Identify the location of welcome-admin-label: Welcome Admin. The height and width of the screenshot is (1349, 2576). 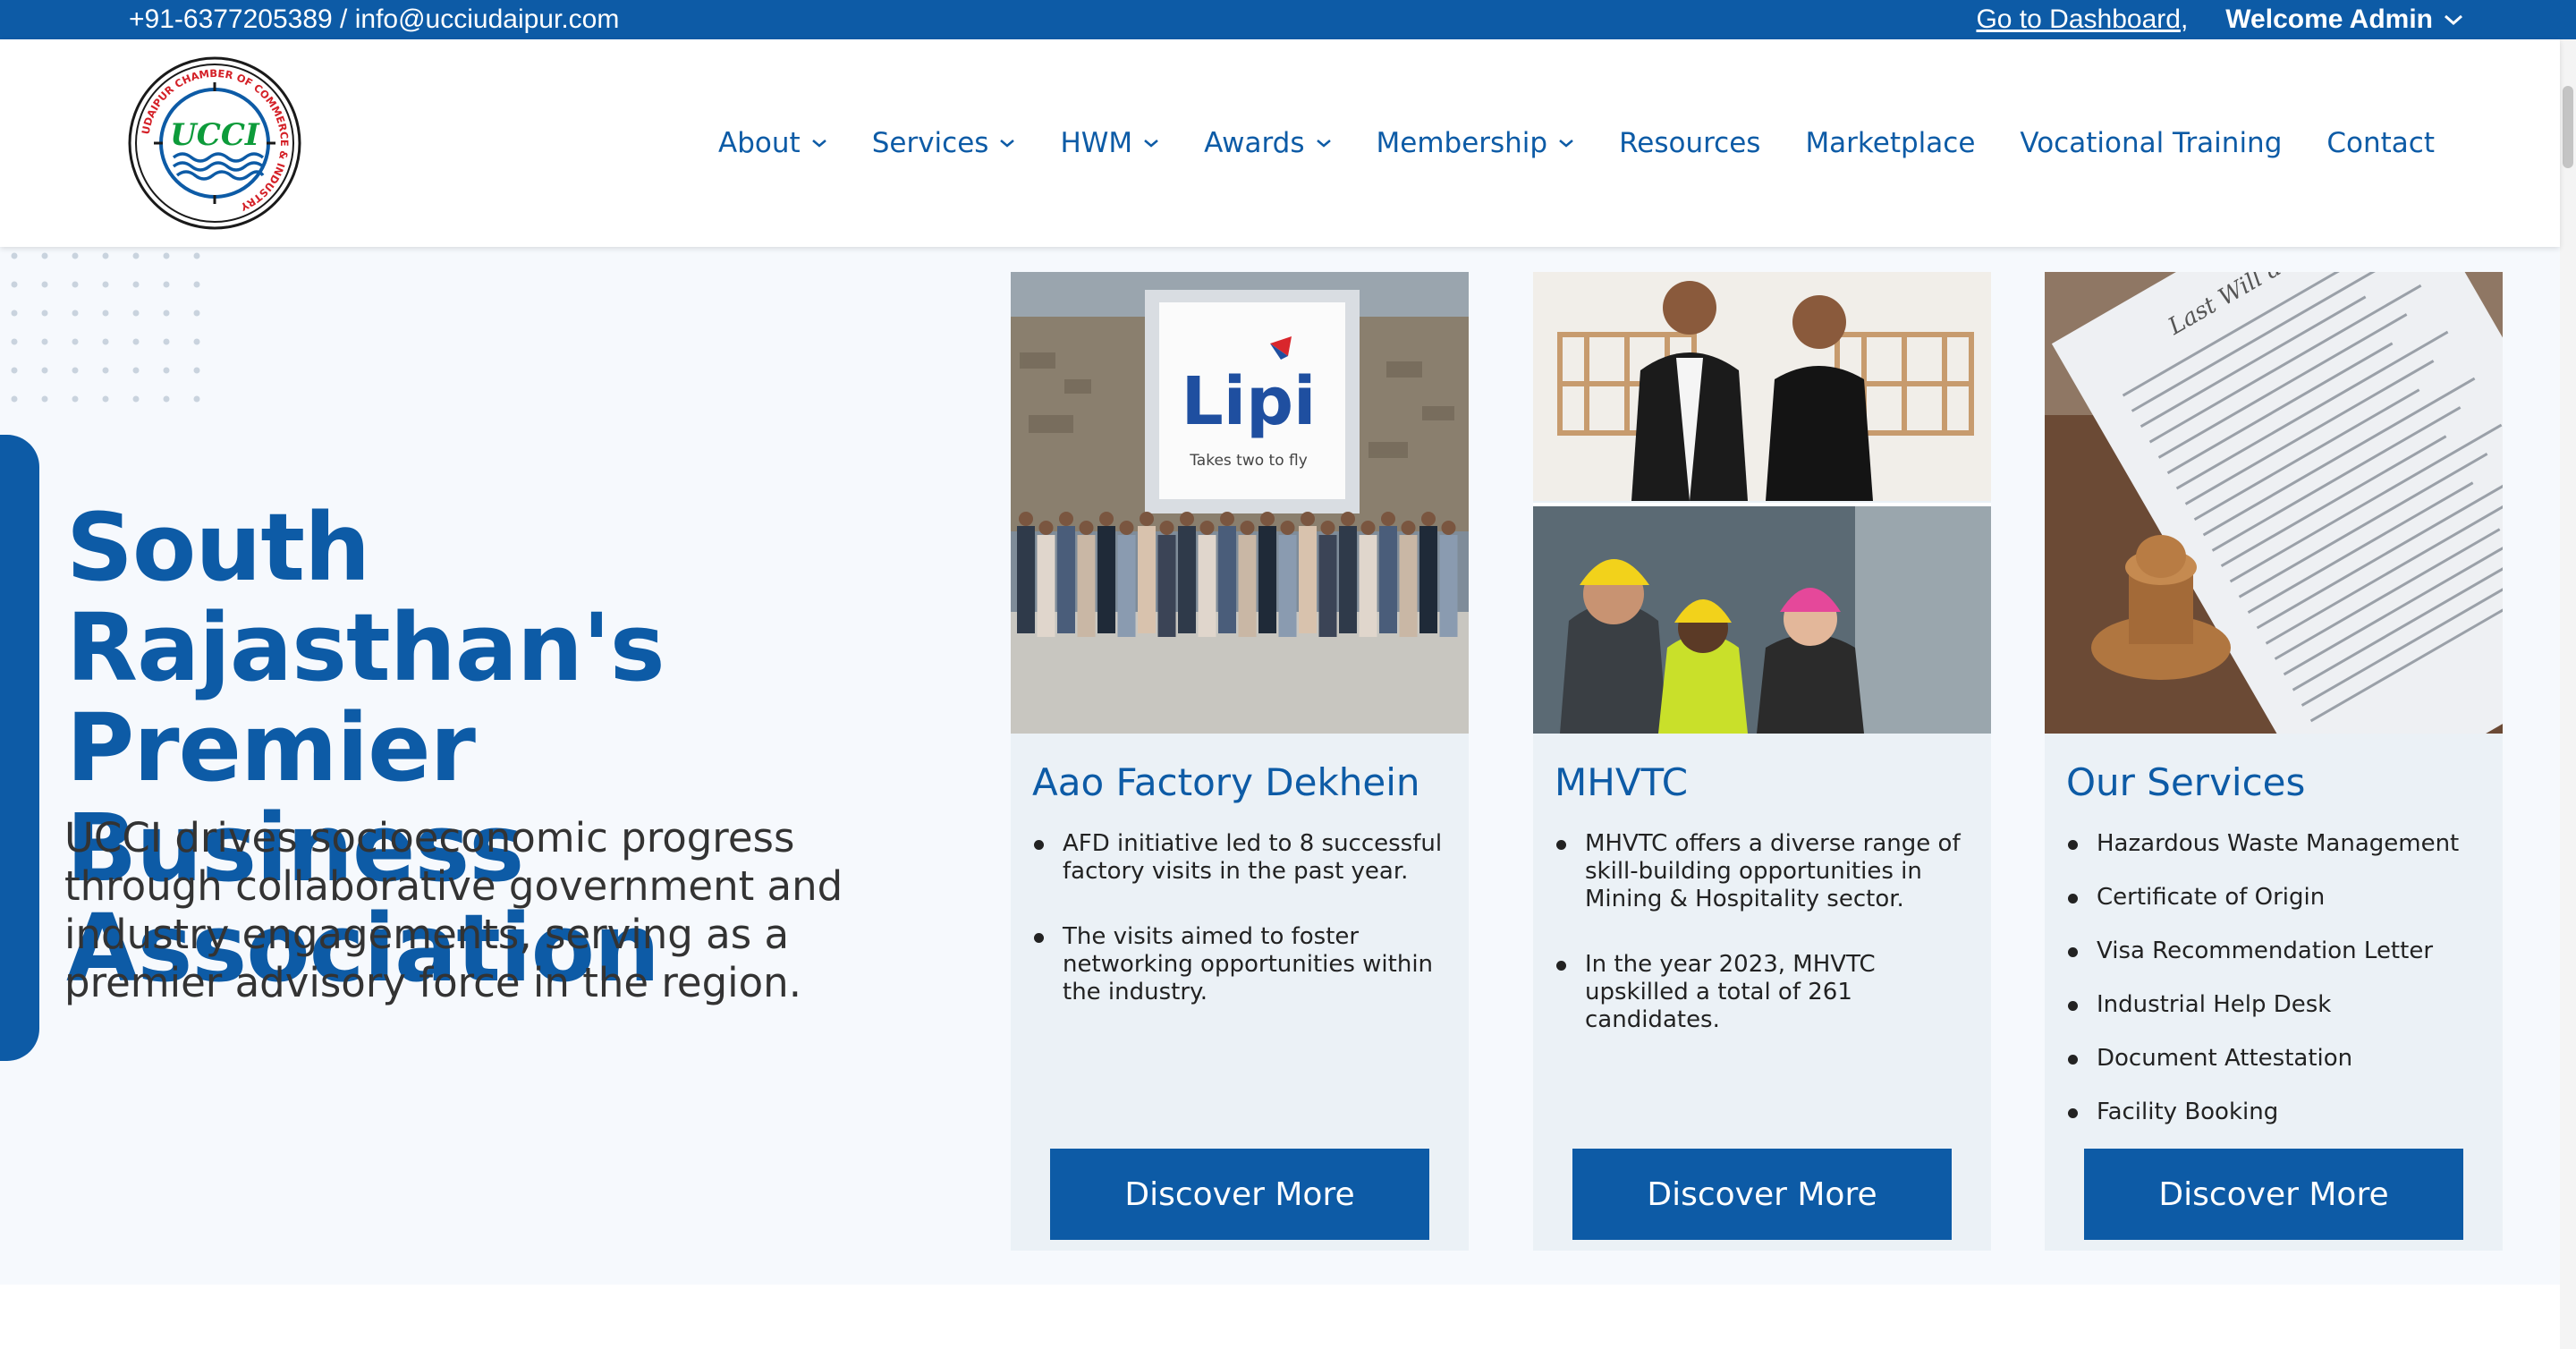
(2329, 19).